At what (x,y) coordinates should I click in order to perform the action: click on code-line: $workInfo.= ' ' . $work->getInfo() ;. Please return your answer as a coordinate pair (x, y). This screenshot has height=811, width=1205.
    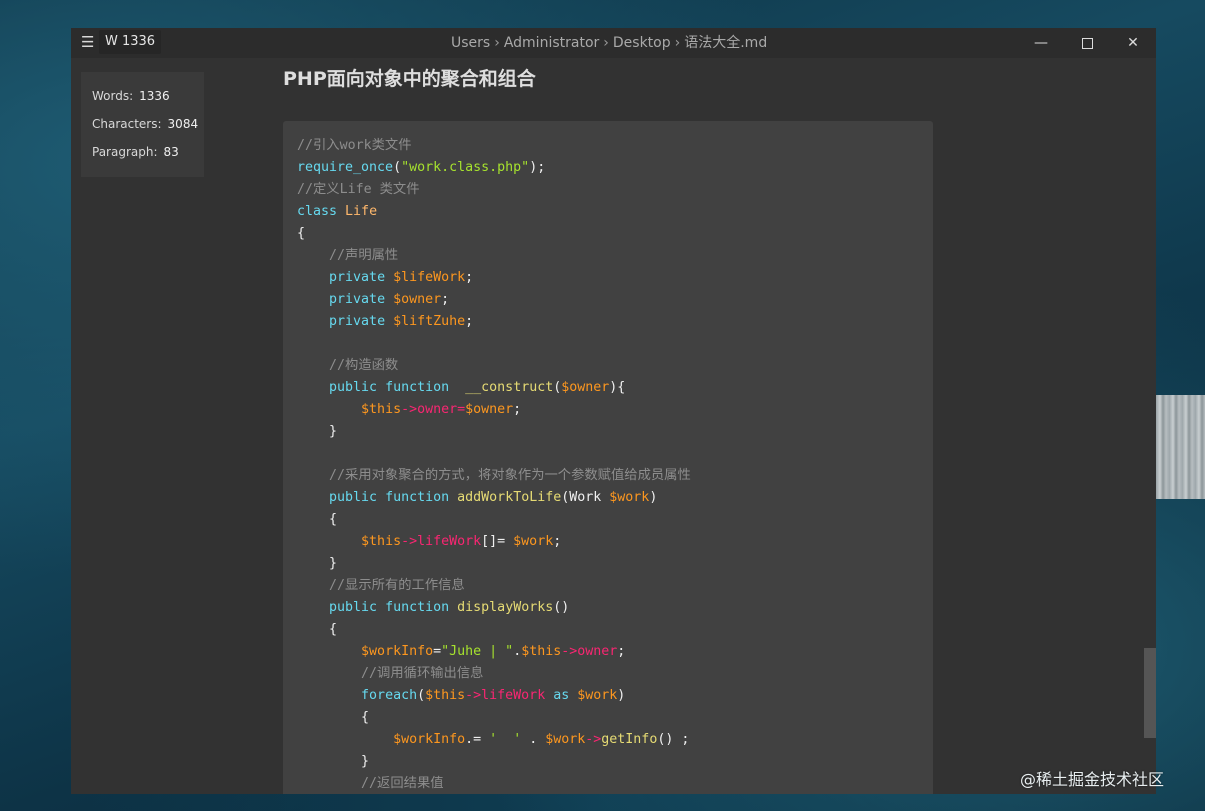
    Looking at the image, I should click on (494, 740).